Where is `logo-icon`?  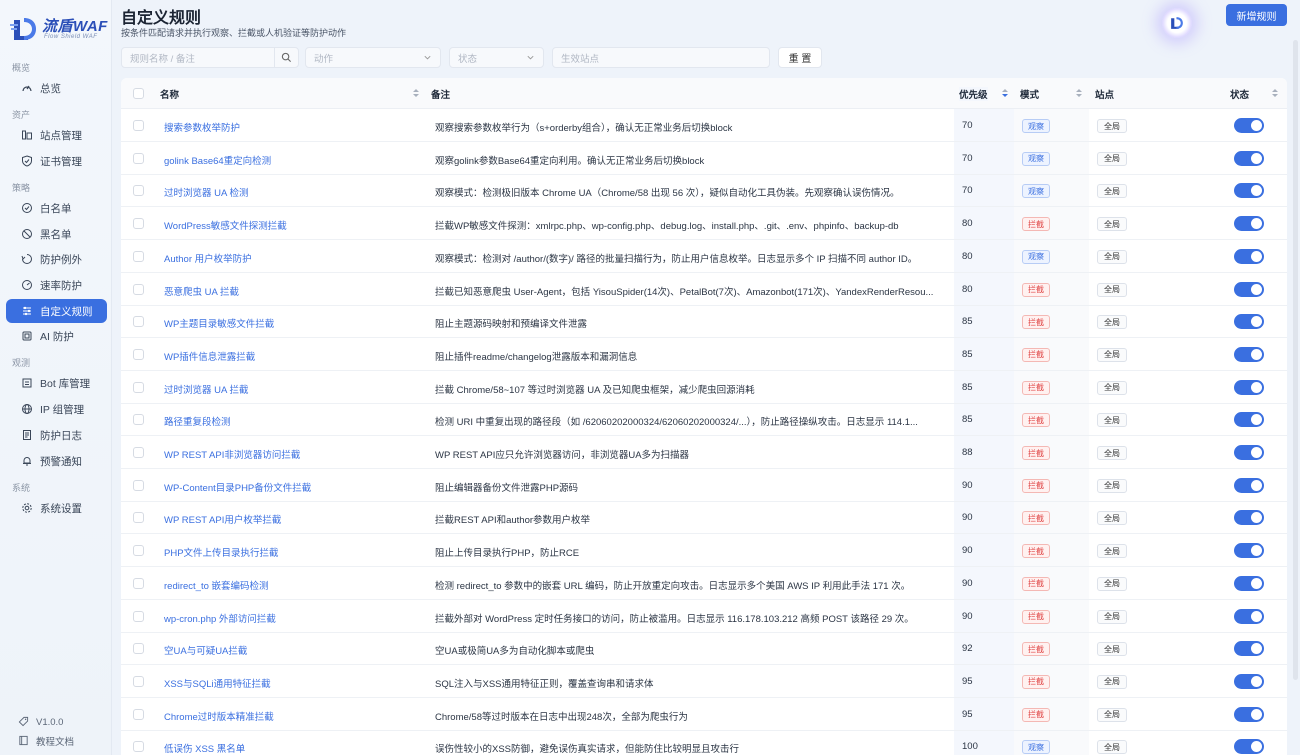
logo-icon is located at coordinates (1177, 23).